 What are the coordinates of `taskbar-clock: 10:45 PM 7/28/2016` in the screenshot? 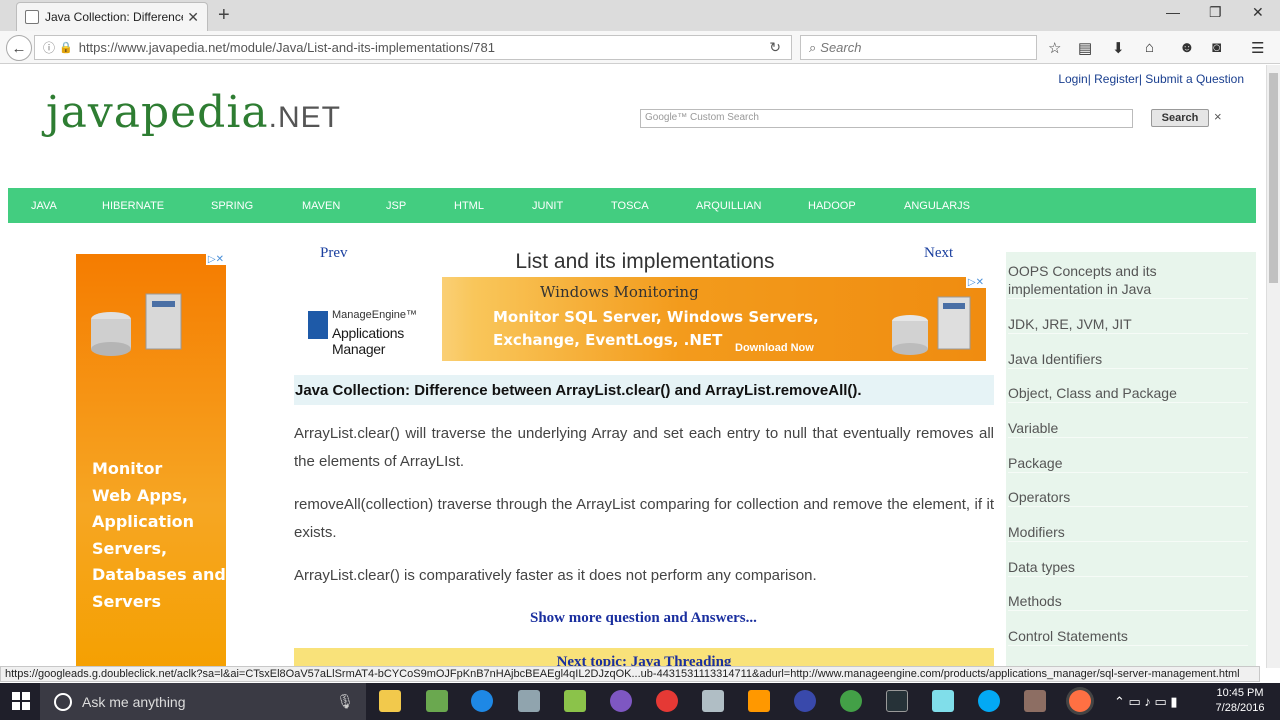 It's located at (1240, 701).